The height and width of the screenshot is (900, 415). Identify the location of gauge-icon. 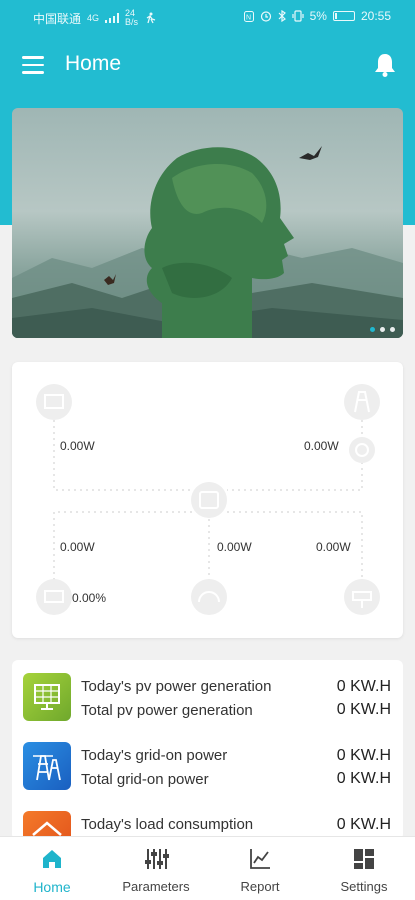
(209, 597).